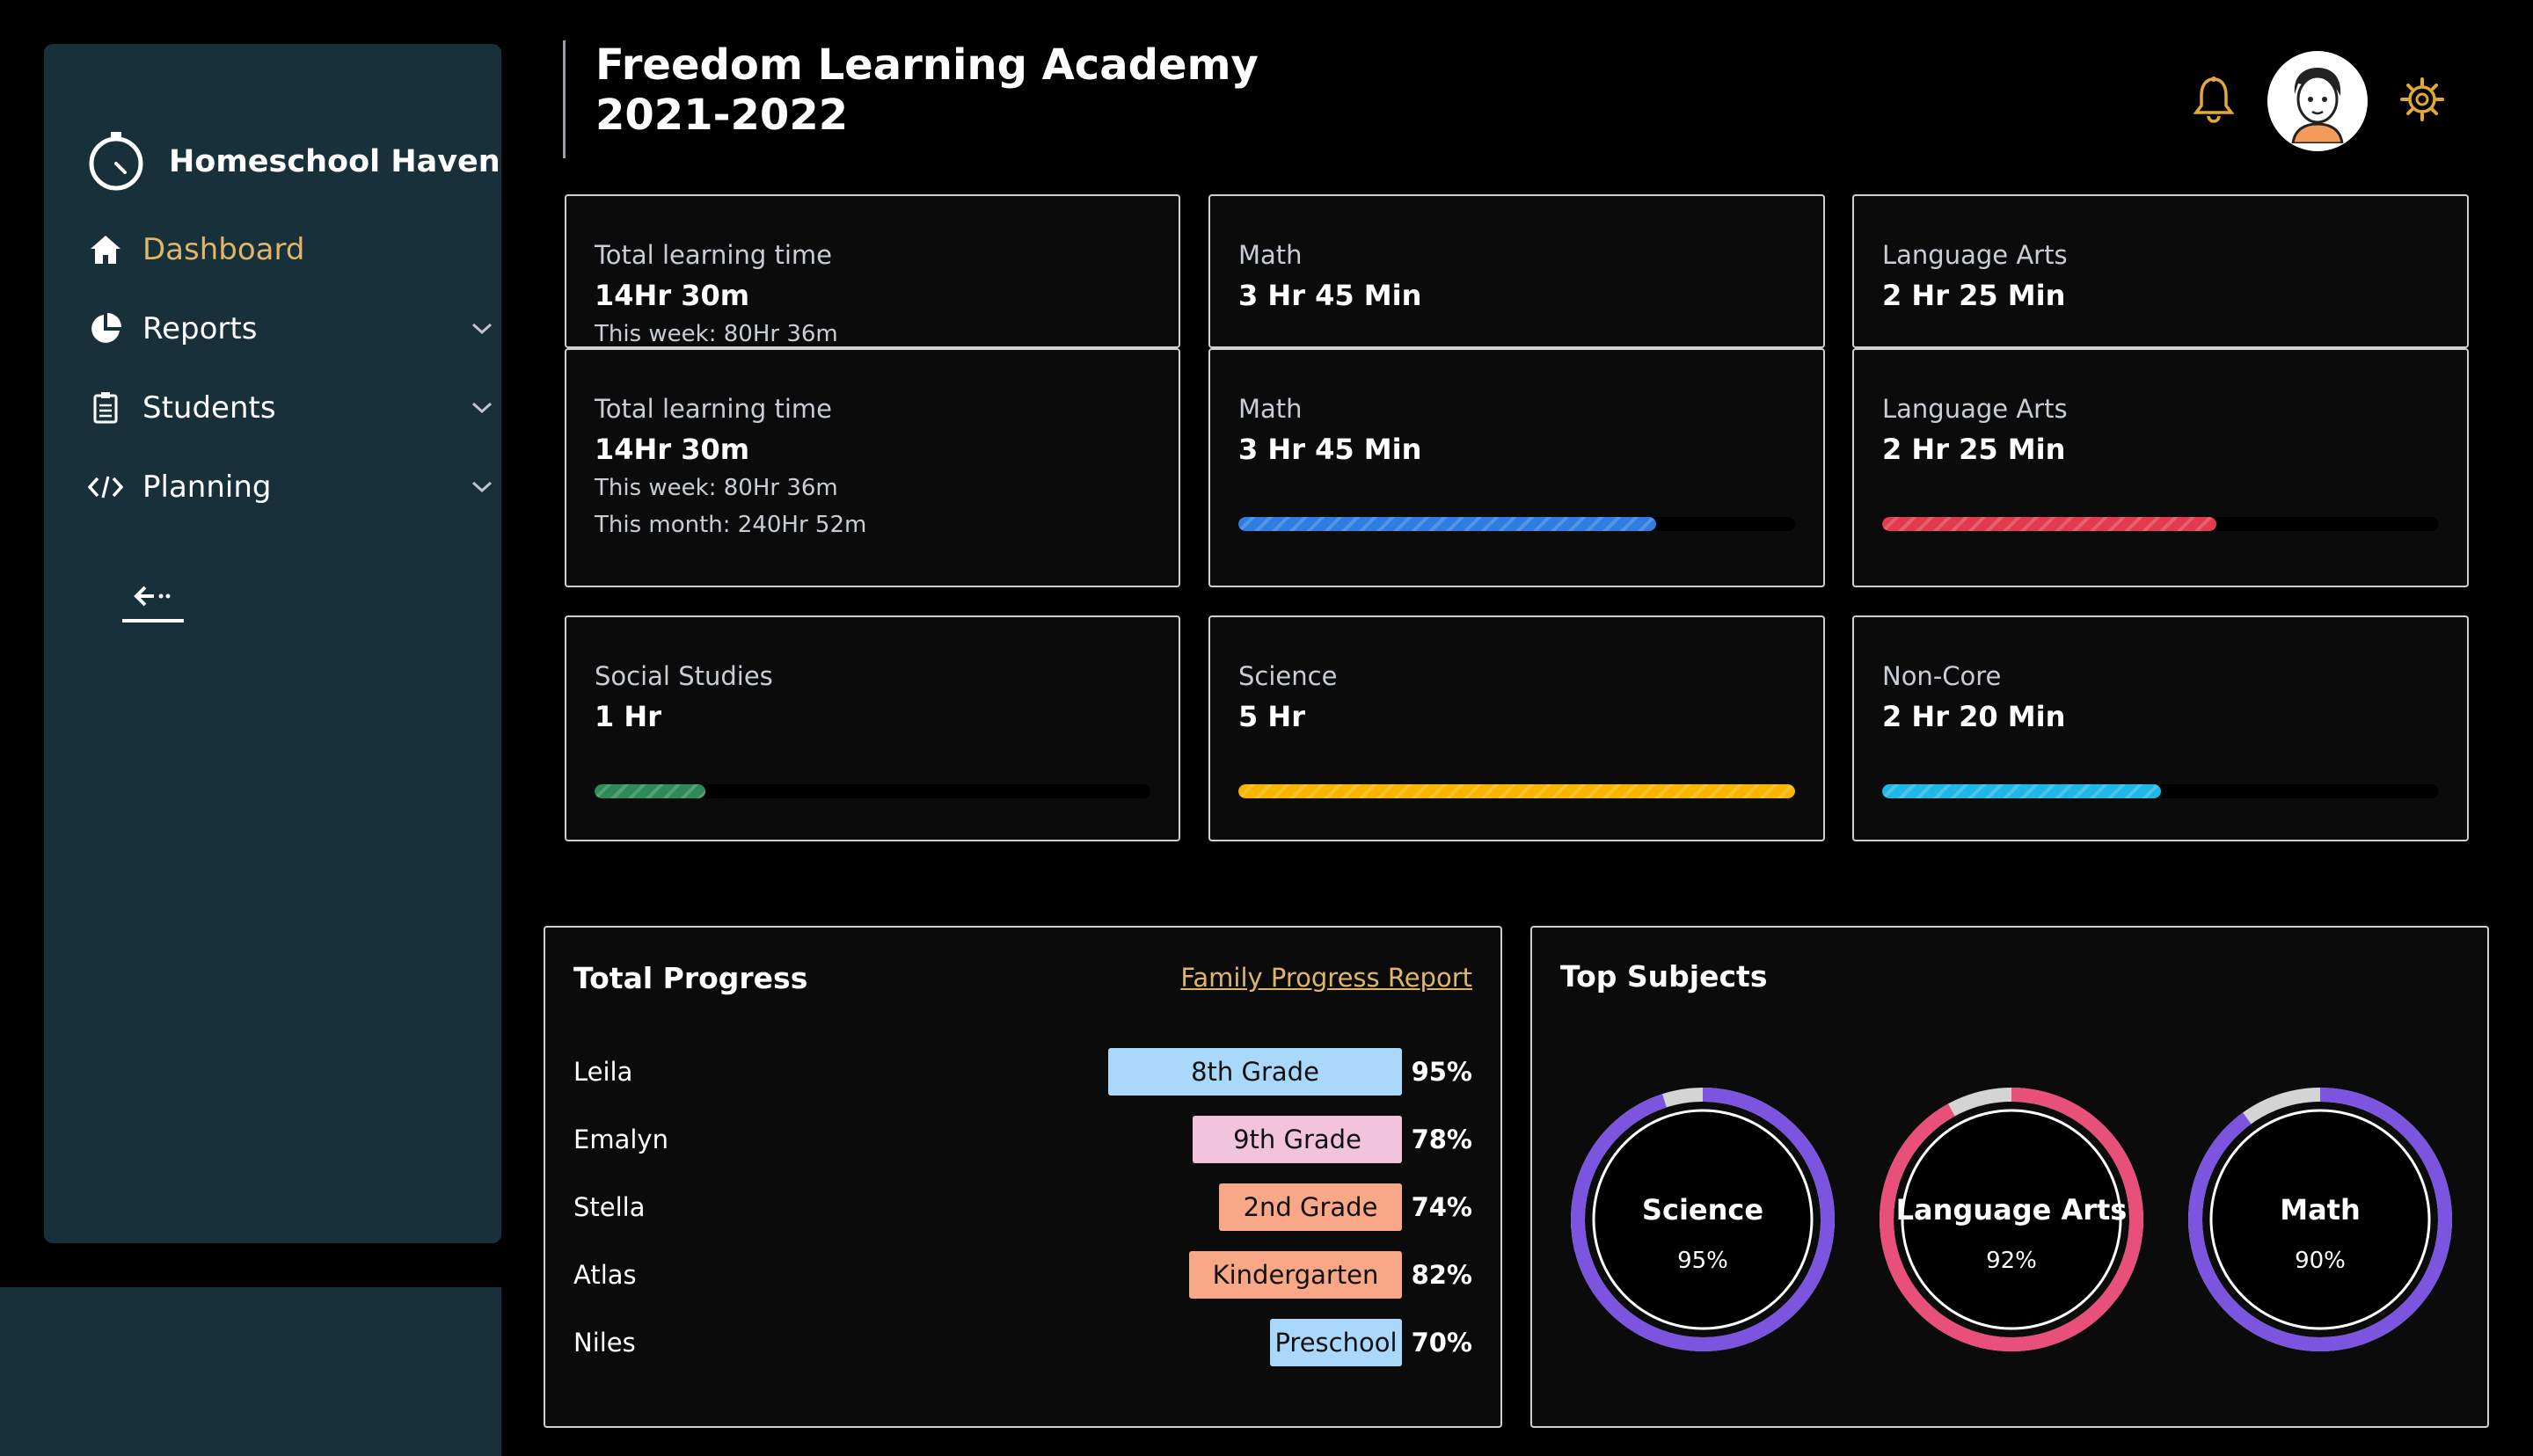 The height and width of the screenshot is (1456, 2533). Describe the element at coordinates (105, 408) in the screenshot. I see `clipboard-icon` at that location.